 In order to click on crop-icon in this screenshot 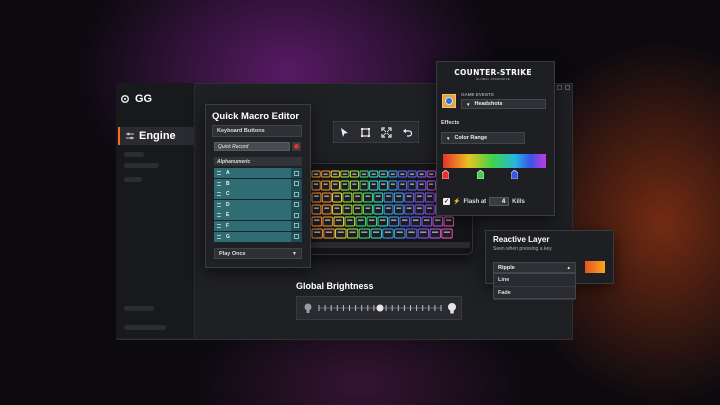, I will do `click(366, 132)`.